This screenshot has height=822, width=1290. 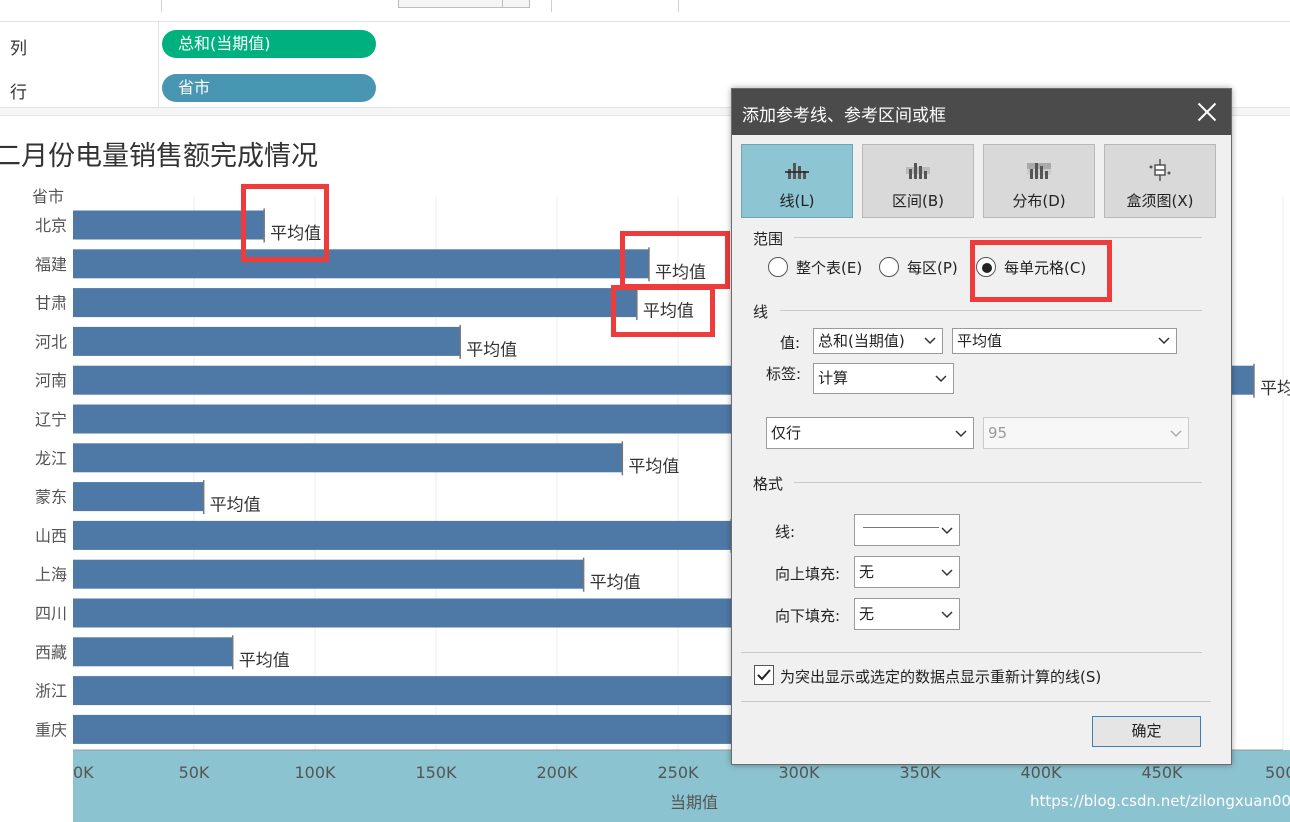 What do you see at coordinates (645, 45) in the screenshot?
I see `columns-shelf: 列 总和(当期值)` at bounding box center [645, 45].